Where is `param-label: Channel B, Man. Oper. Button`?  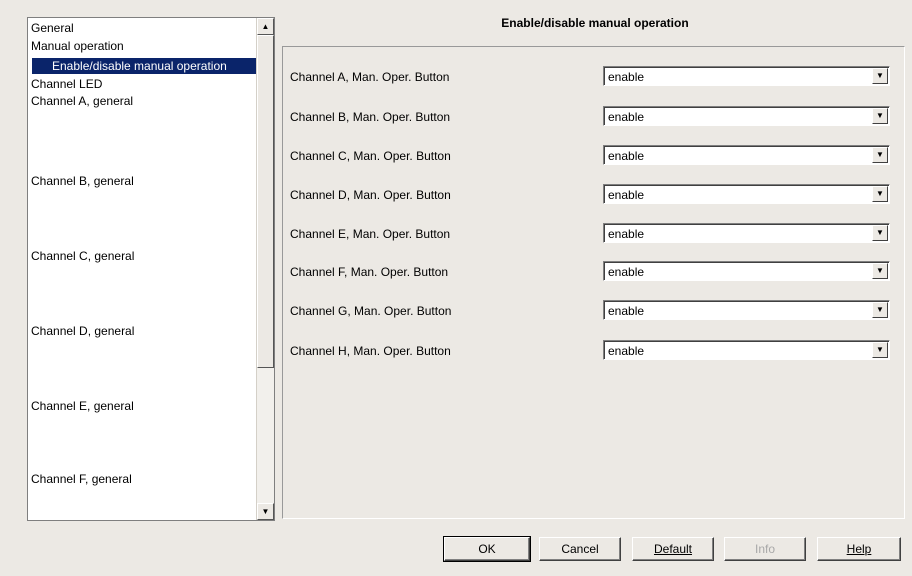 param-label: Channel B, Man. Oper. Button is located at coordinates (370, 117).